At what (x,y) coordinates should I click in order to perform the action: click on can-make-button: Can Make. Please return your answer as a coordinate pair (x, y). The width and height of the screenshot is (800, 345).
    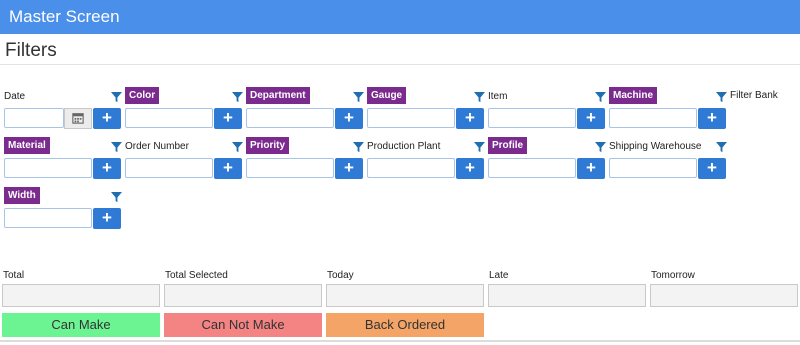
    Looking at the image, I should click on (81, 325).